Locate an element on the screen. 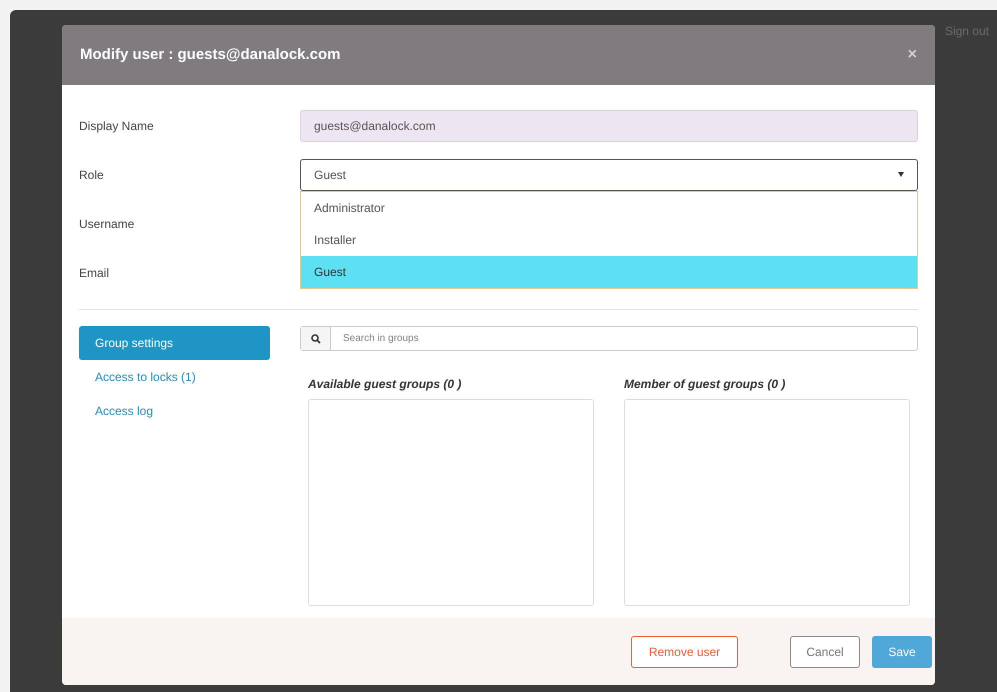  close-button: × is located at coordinates (912, 55).